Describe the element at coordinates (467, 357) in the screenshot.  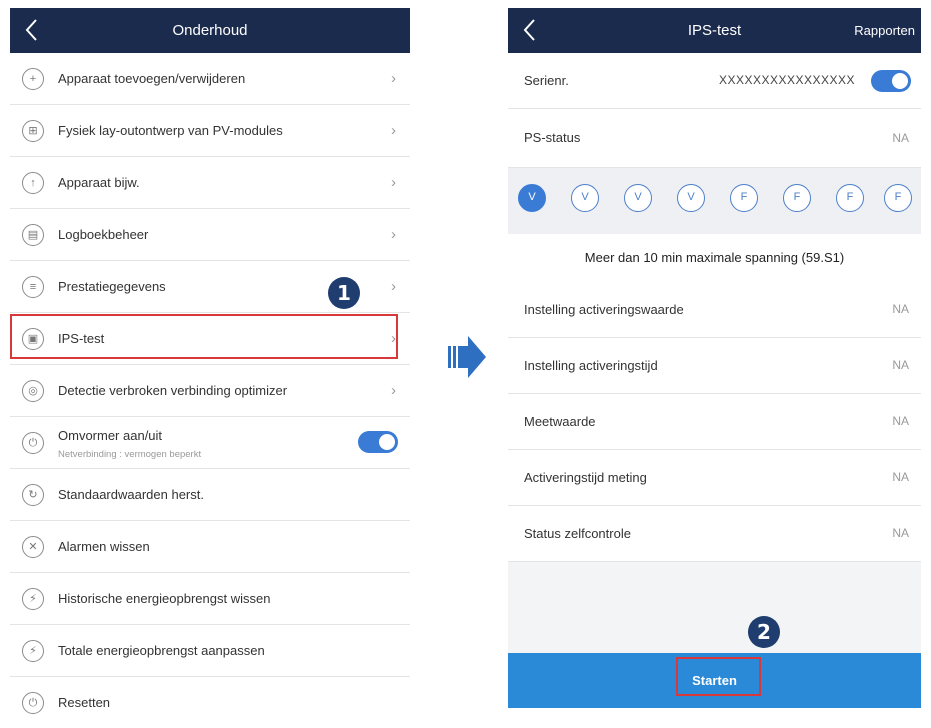
I see `arrow-right-icon` at that location.